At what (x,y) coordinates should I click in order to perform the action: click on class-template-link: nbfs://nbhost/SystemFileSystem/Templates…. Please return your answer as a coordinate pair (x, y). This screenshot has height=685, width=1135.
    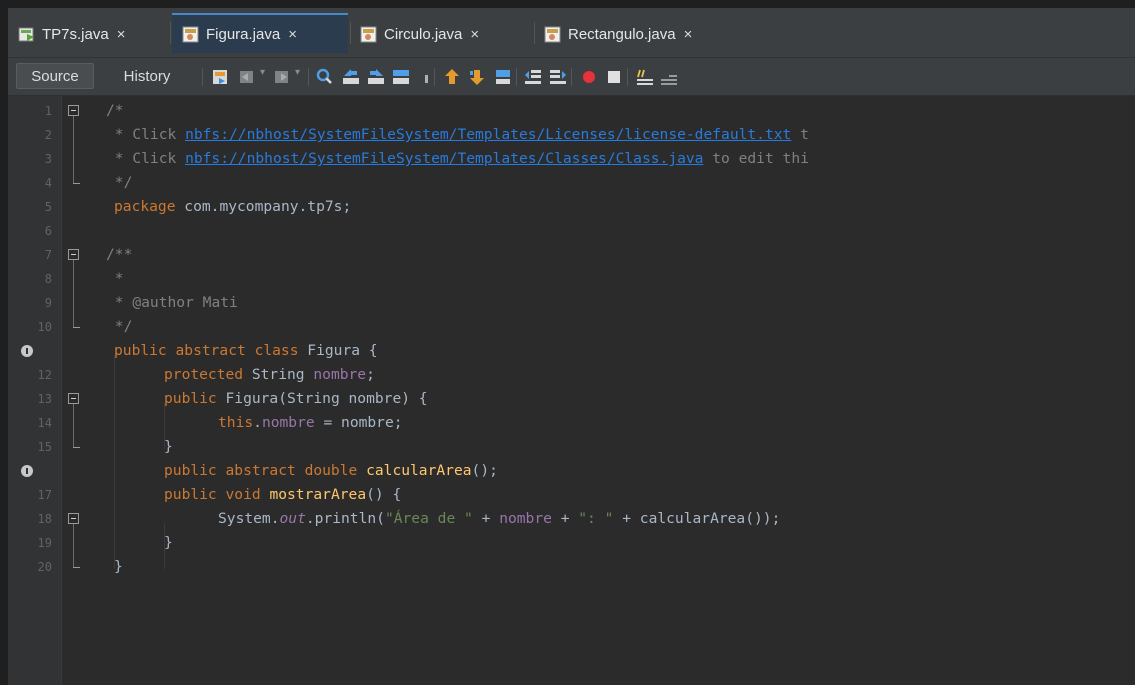
    Looking at the image, I should click on (444, 158).